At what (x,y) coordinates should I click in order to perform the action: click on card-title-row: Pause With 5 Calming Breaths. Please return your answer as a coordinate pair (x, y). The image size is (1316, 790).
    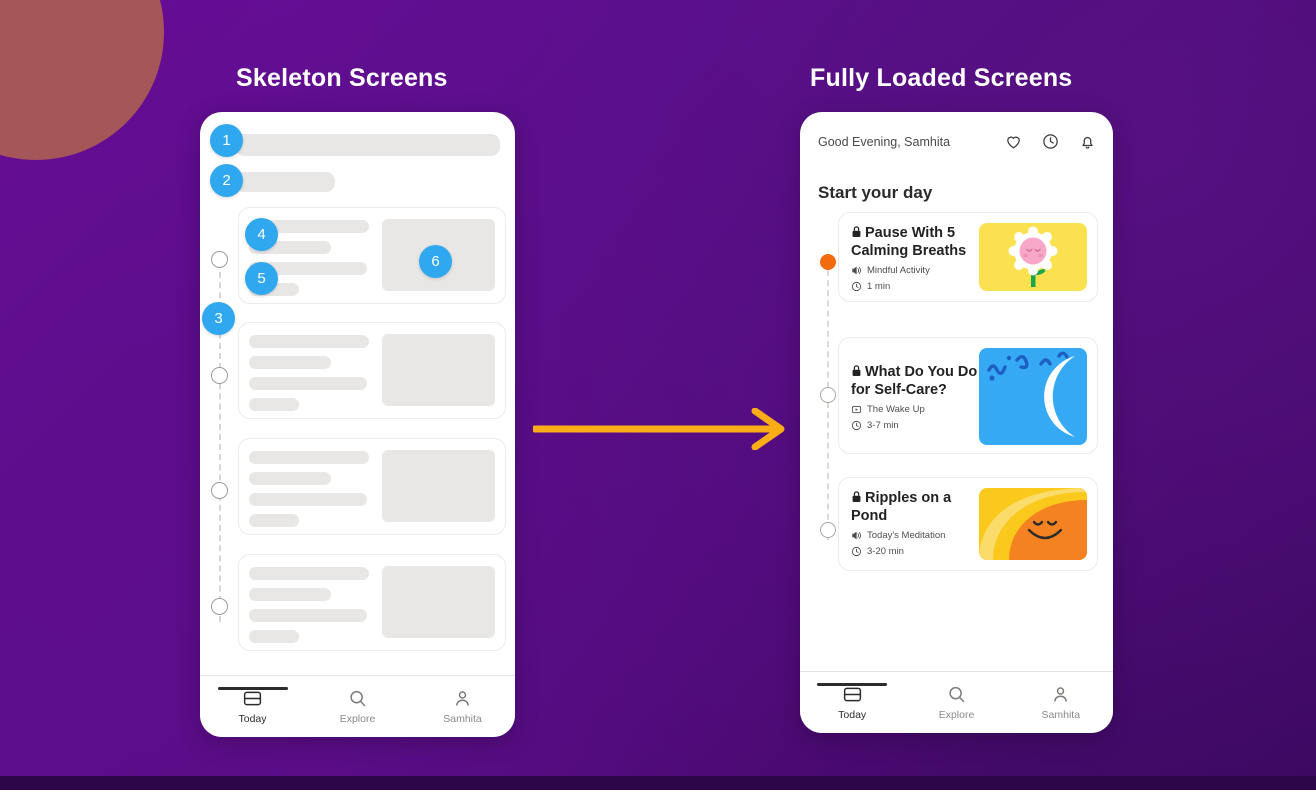
    Looking at the image, I should click on (919, 242).